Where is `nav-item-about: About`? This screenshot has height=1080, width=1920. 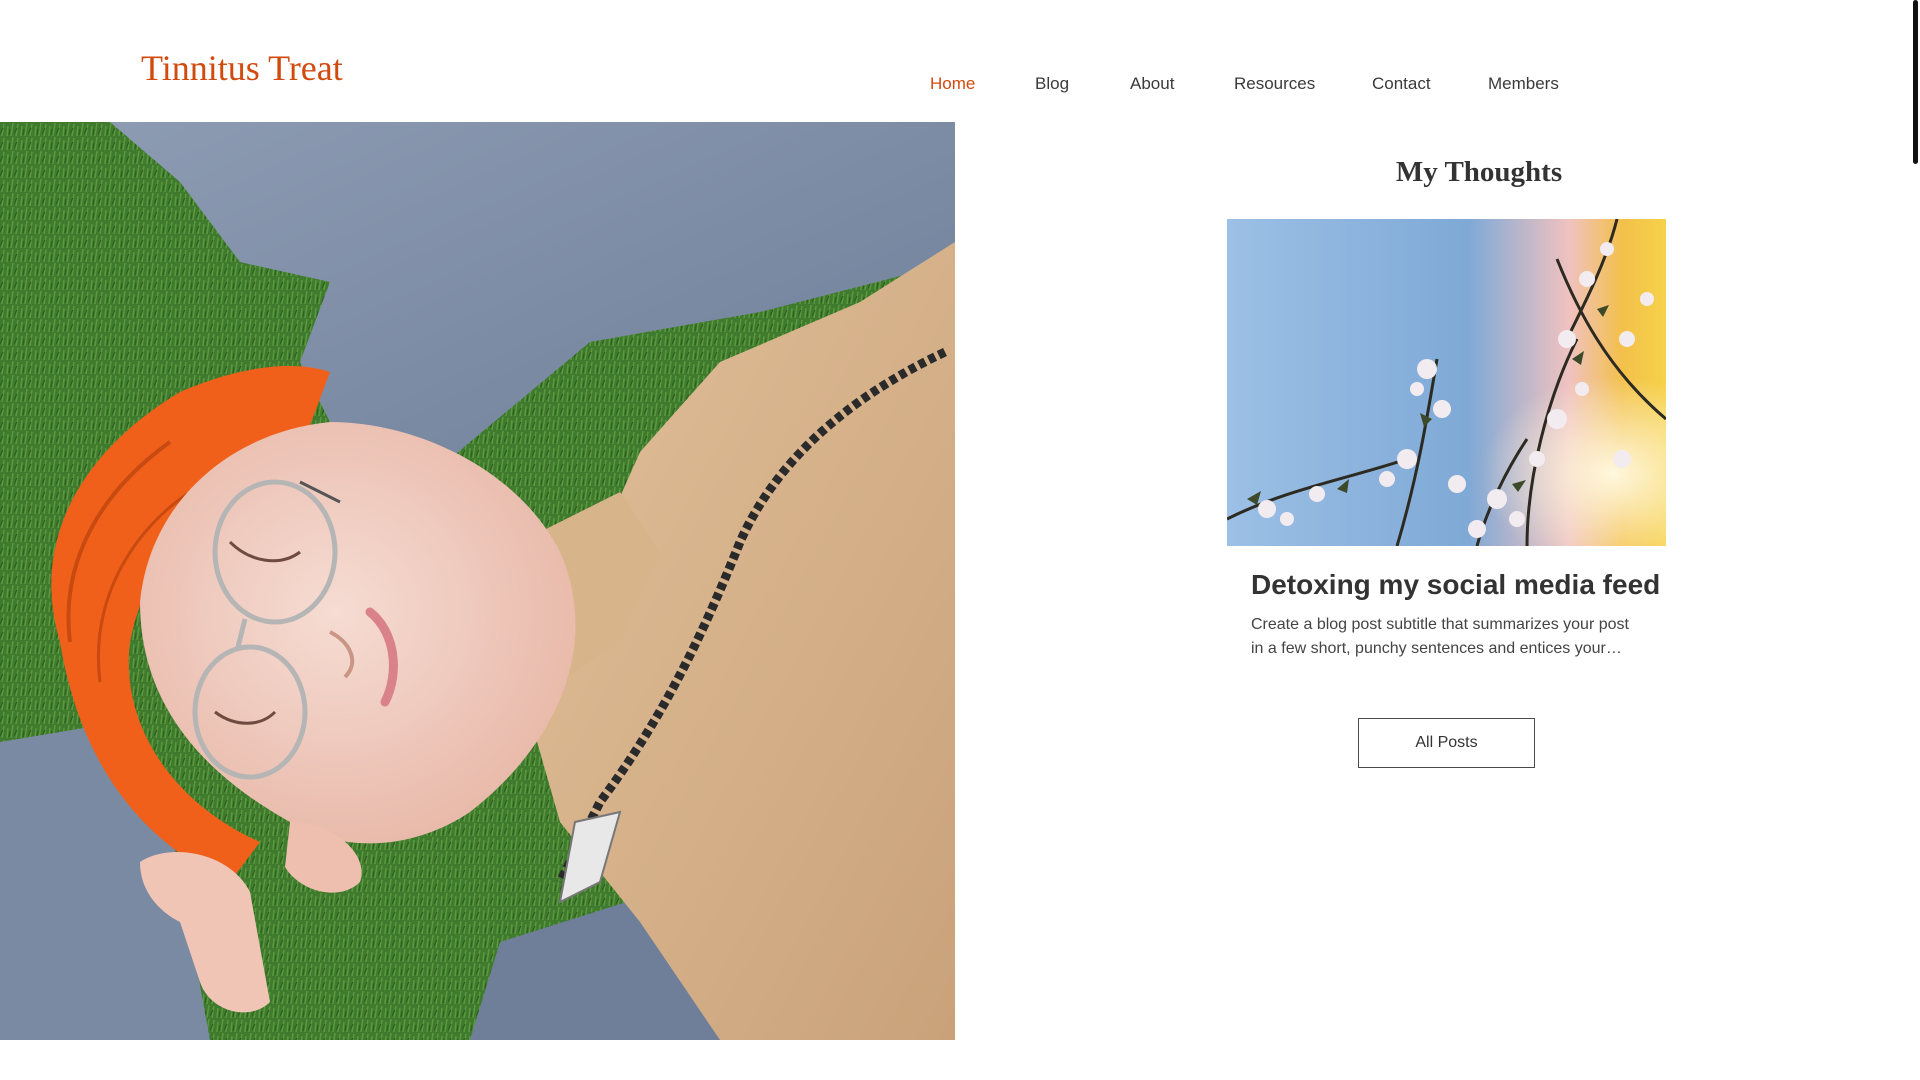 nav-item-about: About is located at coordinates (1152, 84).